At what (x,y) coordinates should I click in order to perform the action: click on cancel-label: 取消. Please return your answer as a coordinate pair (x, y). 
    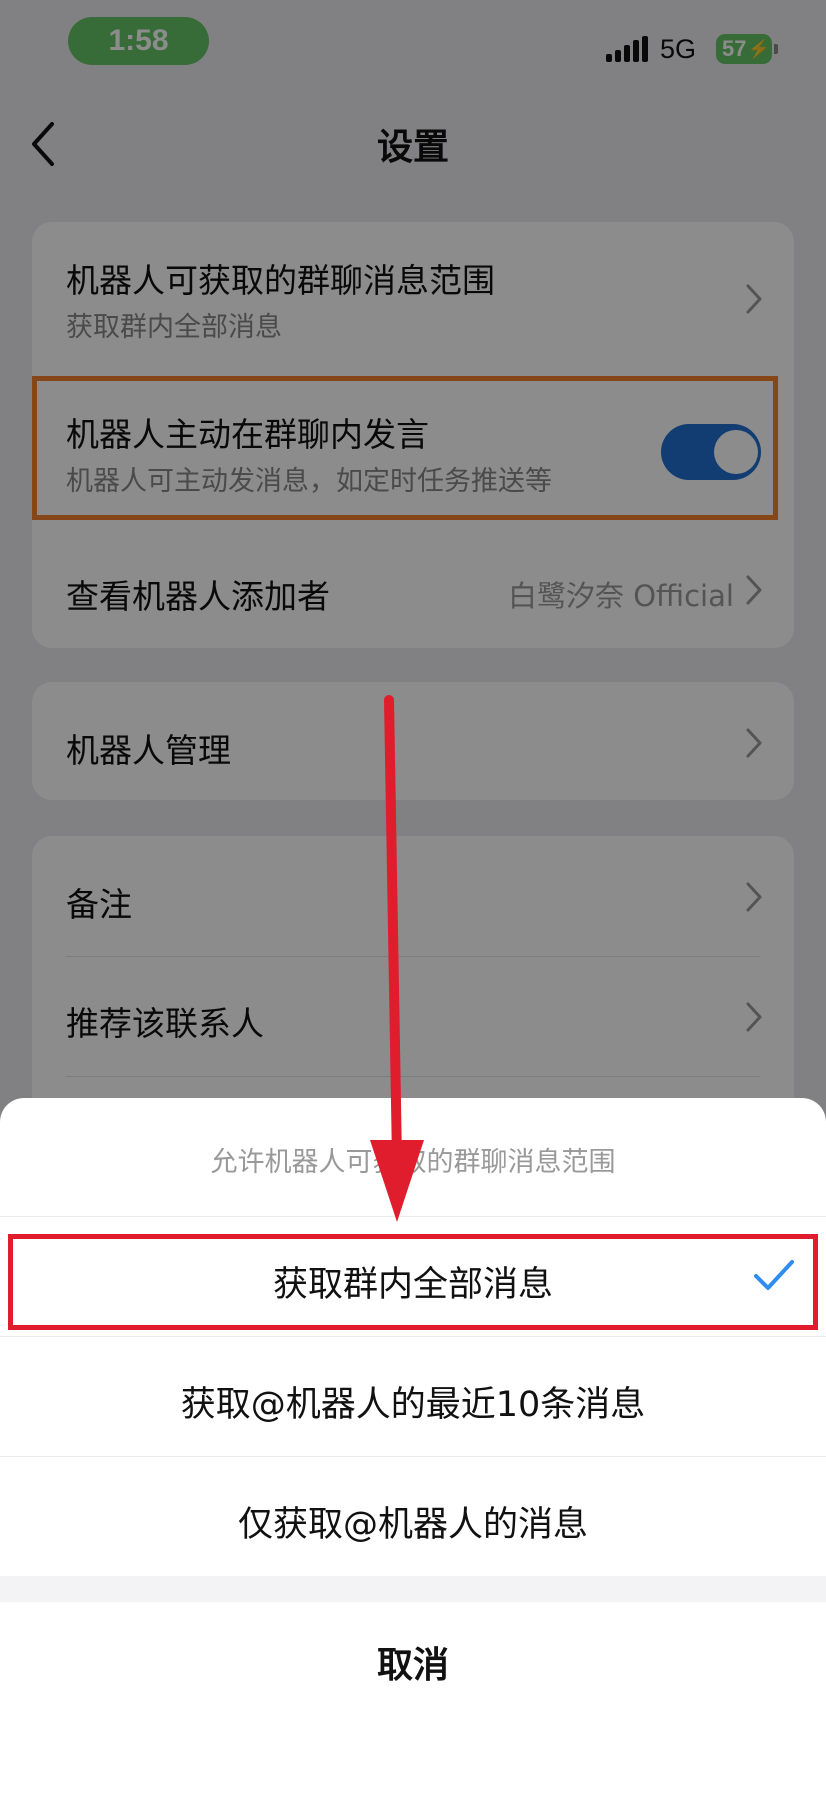
    Looking at the image, I should click on (412, 1665).